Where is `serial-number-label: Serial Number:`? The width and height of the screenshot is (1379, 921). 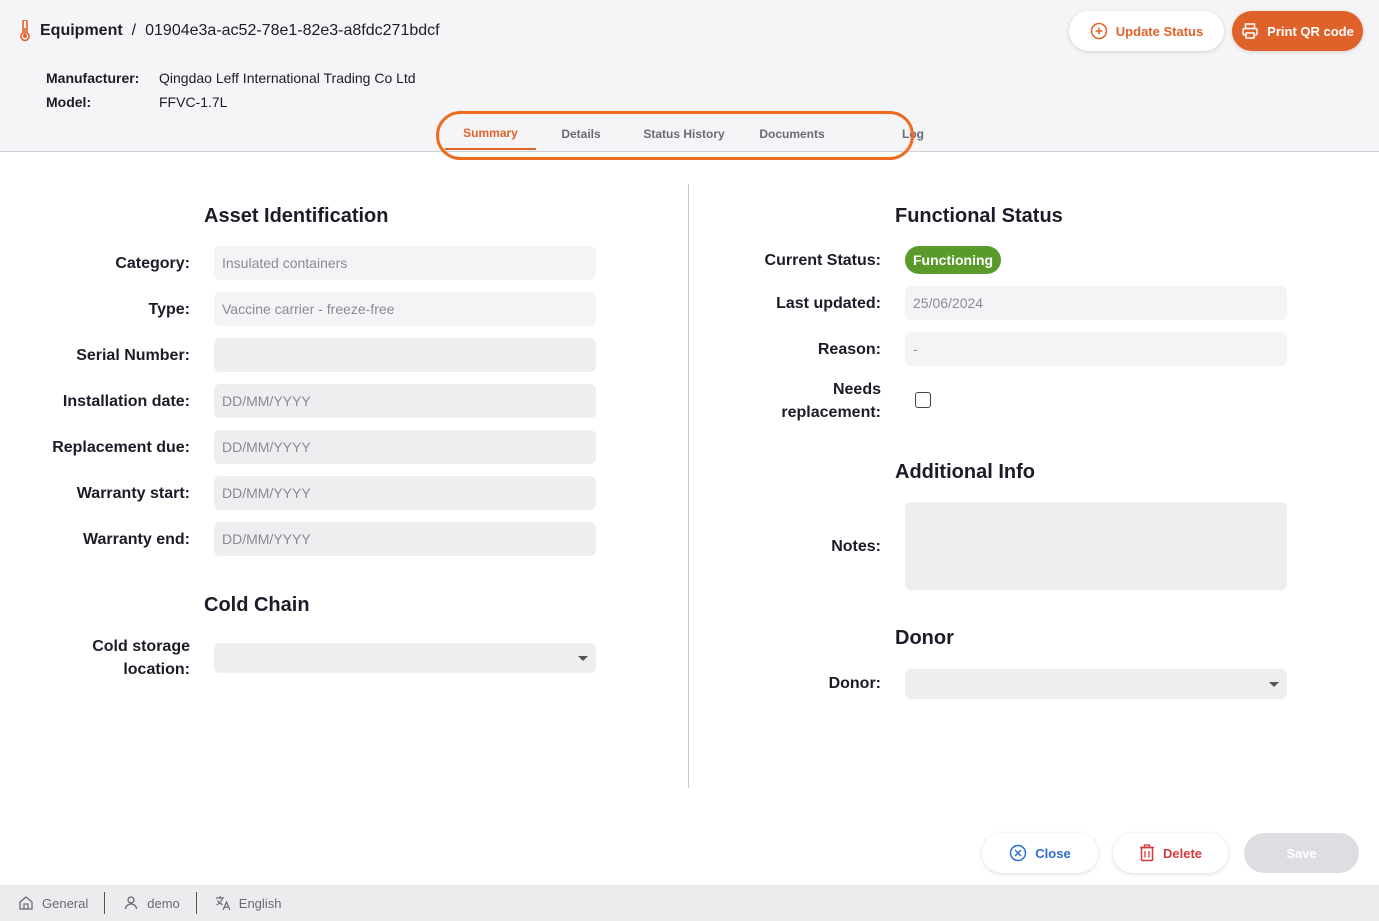
serial-number-label: Serial Number: is located at coordinates (133, 355).